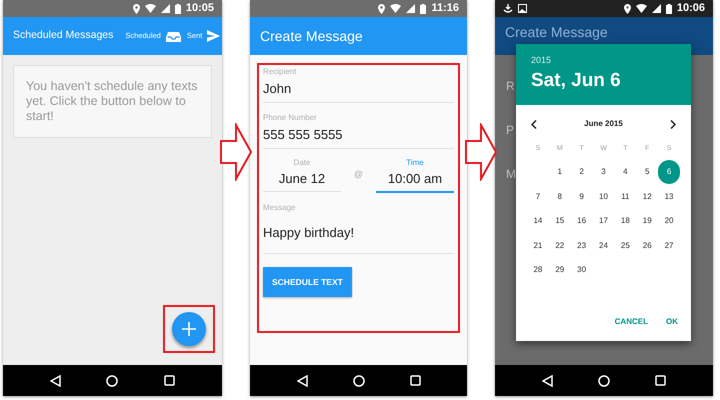 This screenshot has height=400, width=720. Describe the element at coordinates (508, 8) in the screenshot. I see `download-icon` at that location.